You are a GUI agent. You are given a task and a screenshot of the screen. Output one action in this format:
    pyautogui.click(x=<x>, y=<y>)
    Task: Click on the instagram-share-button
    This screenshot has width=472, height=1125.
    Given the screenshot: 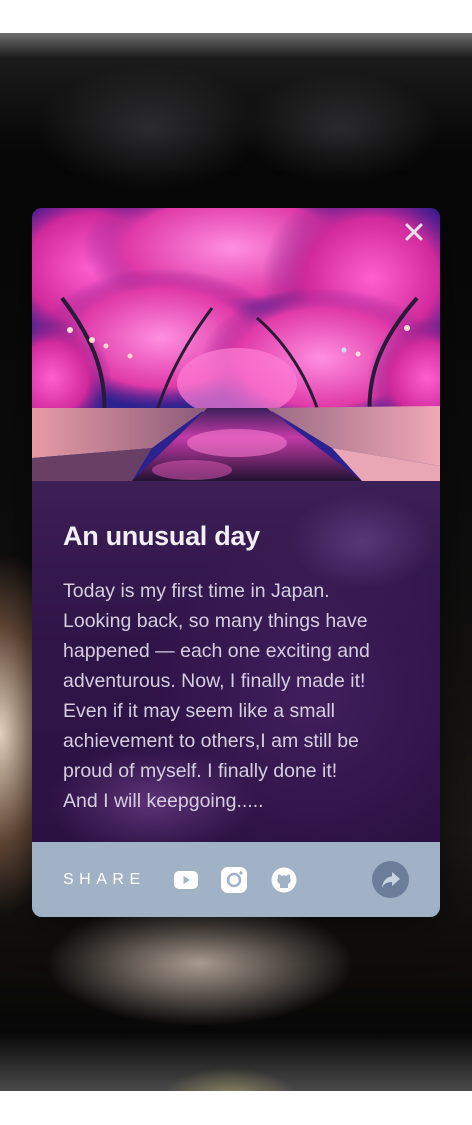 What is the action you would take?
    pyautogui.click(x=234, y=880)
    